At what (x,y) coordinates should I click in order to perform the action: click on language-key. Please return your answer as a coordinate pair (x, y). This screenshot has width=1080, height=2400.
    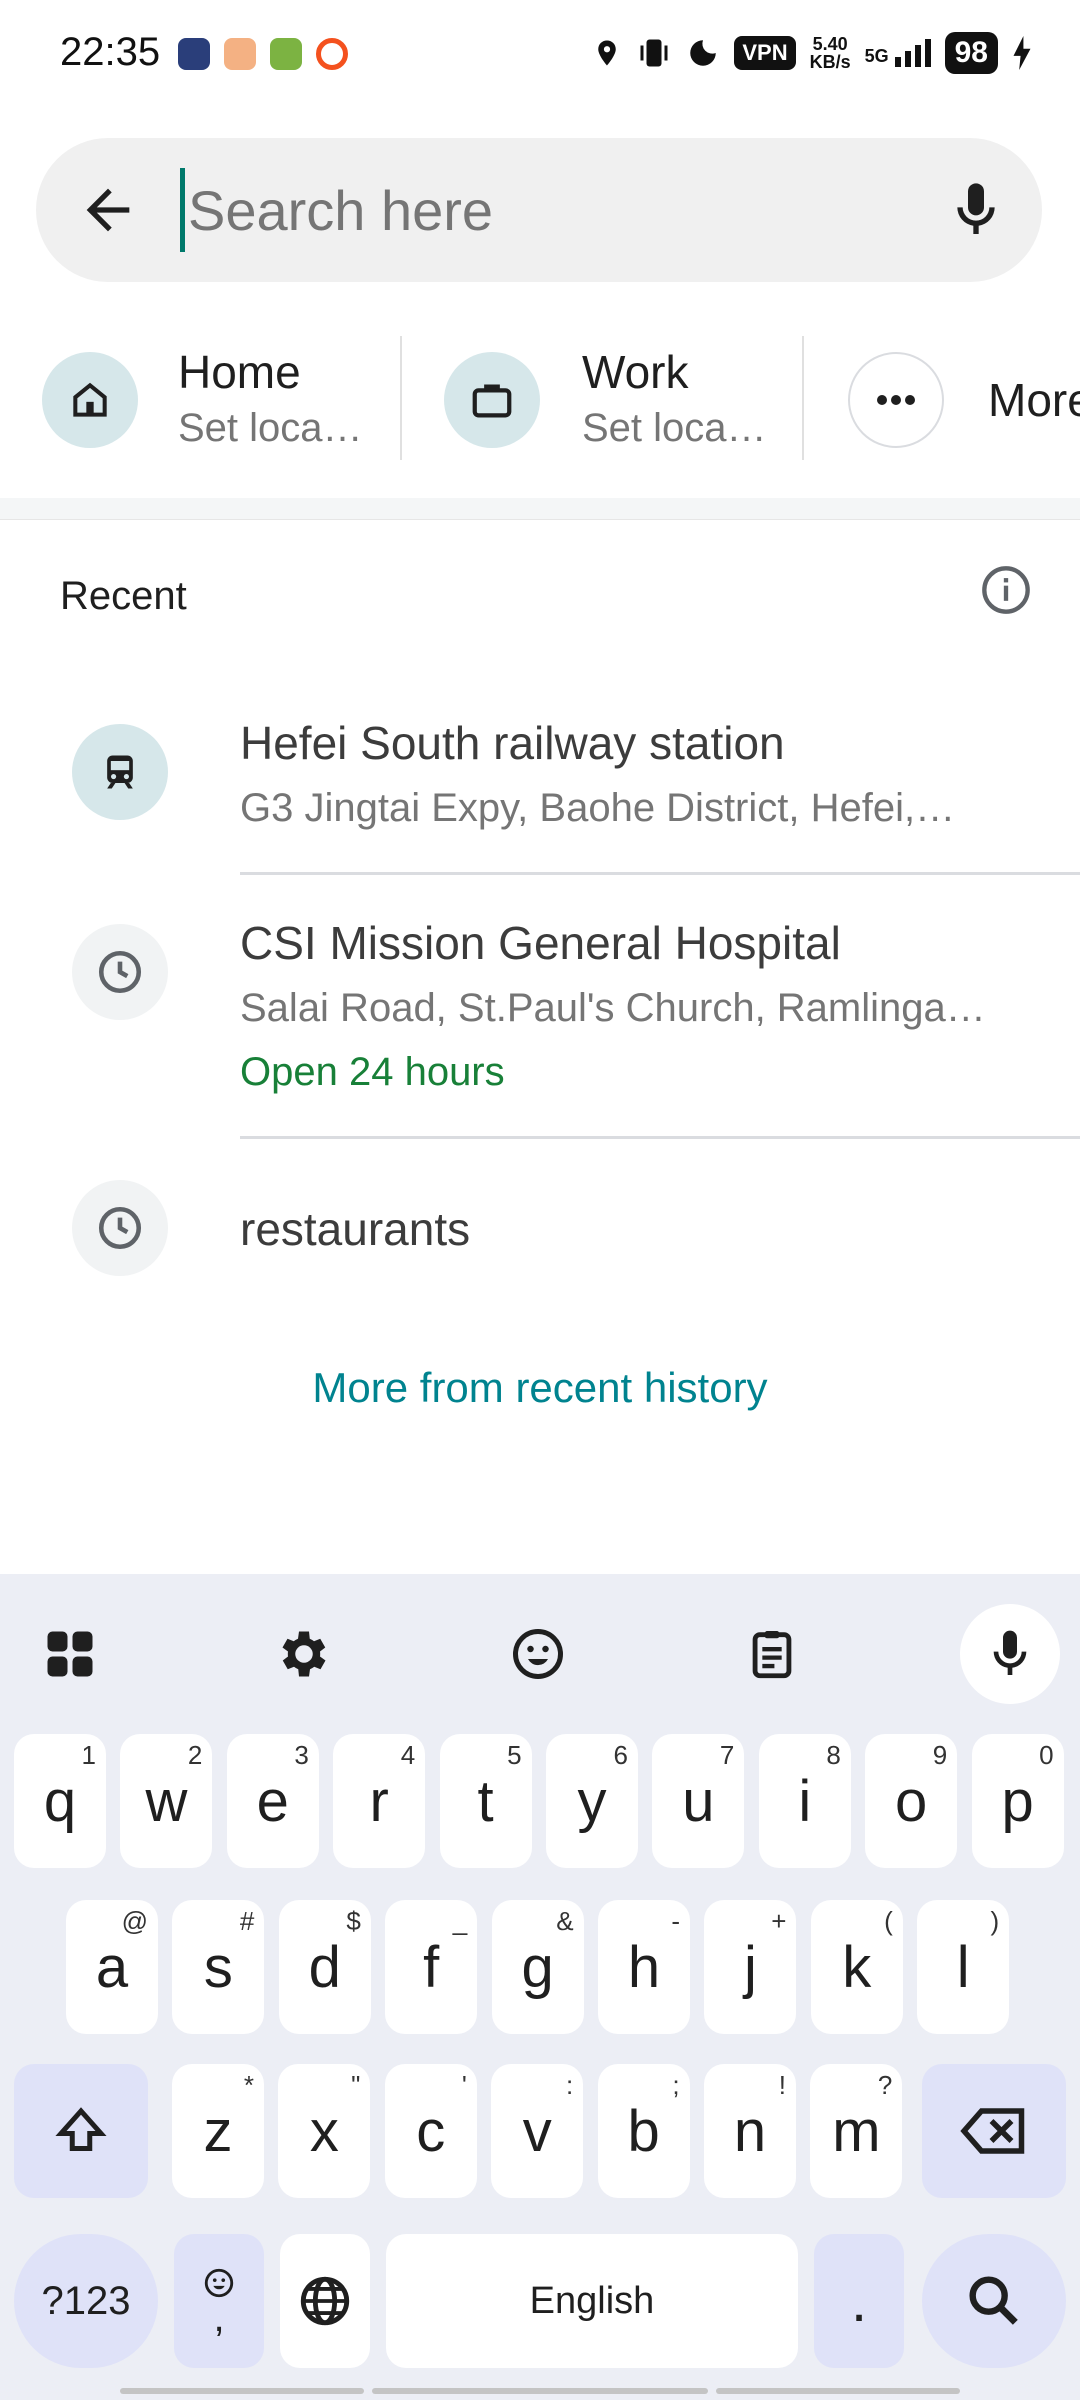
    Looking at the image, I should click on (325, 2301).